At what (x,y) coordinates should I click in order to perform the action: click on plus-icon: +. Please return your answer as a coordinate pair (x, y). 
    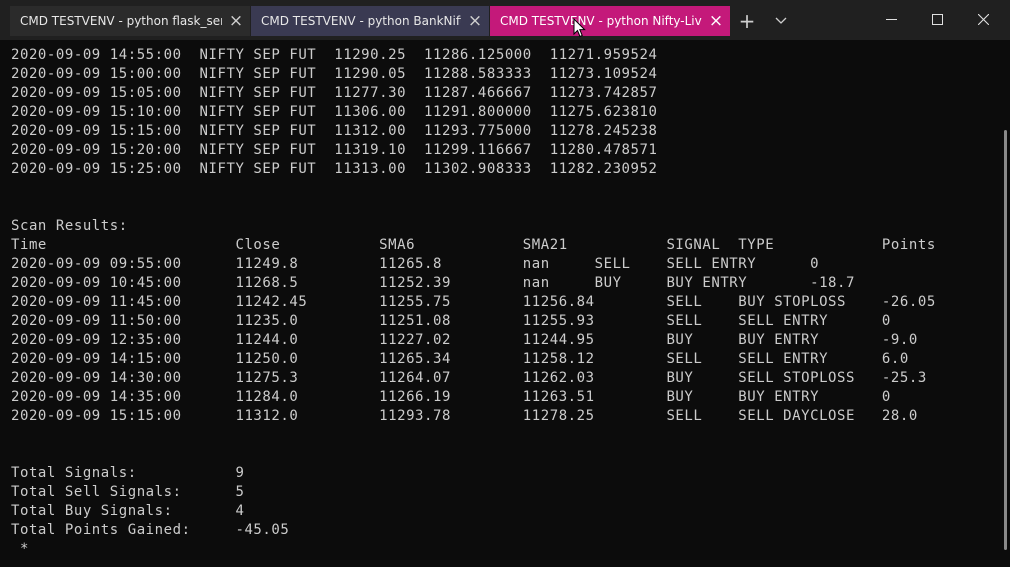
    Looking at the image, I should click on (747, 21).